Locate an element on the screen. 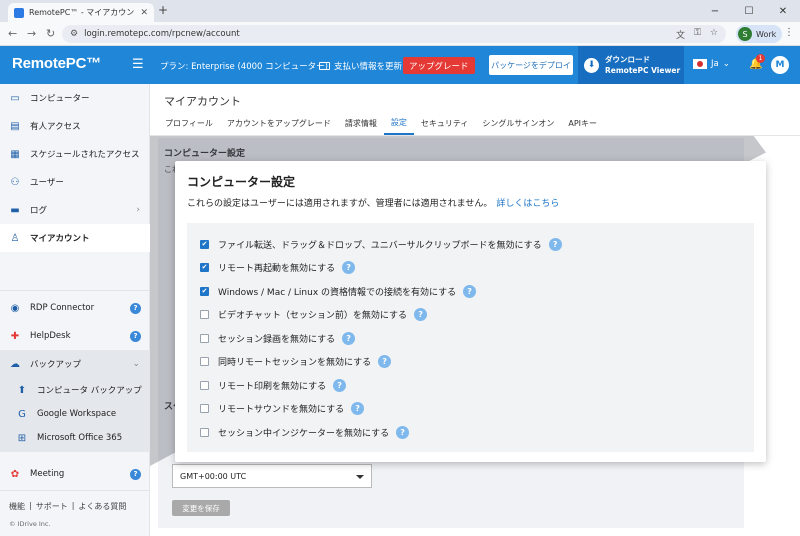 This screenshot has width=800, height=536. tab-profile: プロフィール is located at coordinates (189, 123).